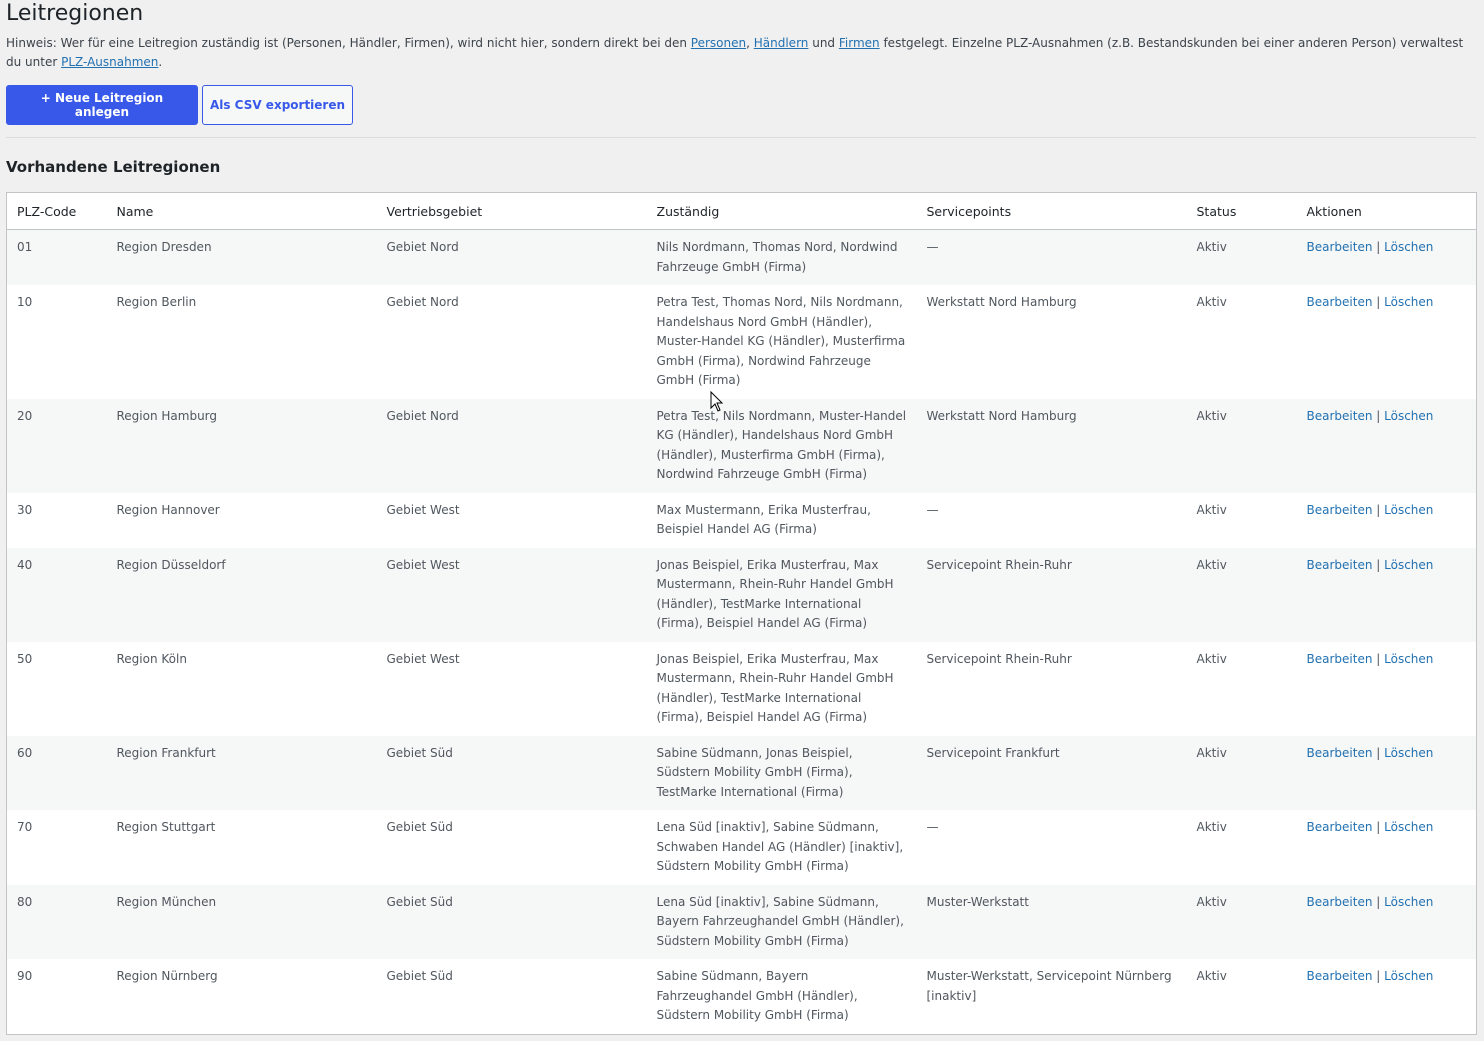 Image resolution: width=1484 pixels, height=1041 pixels. I want to click on cell-servicepoints: —, so click(1051, 520).